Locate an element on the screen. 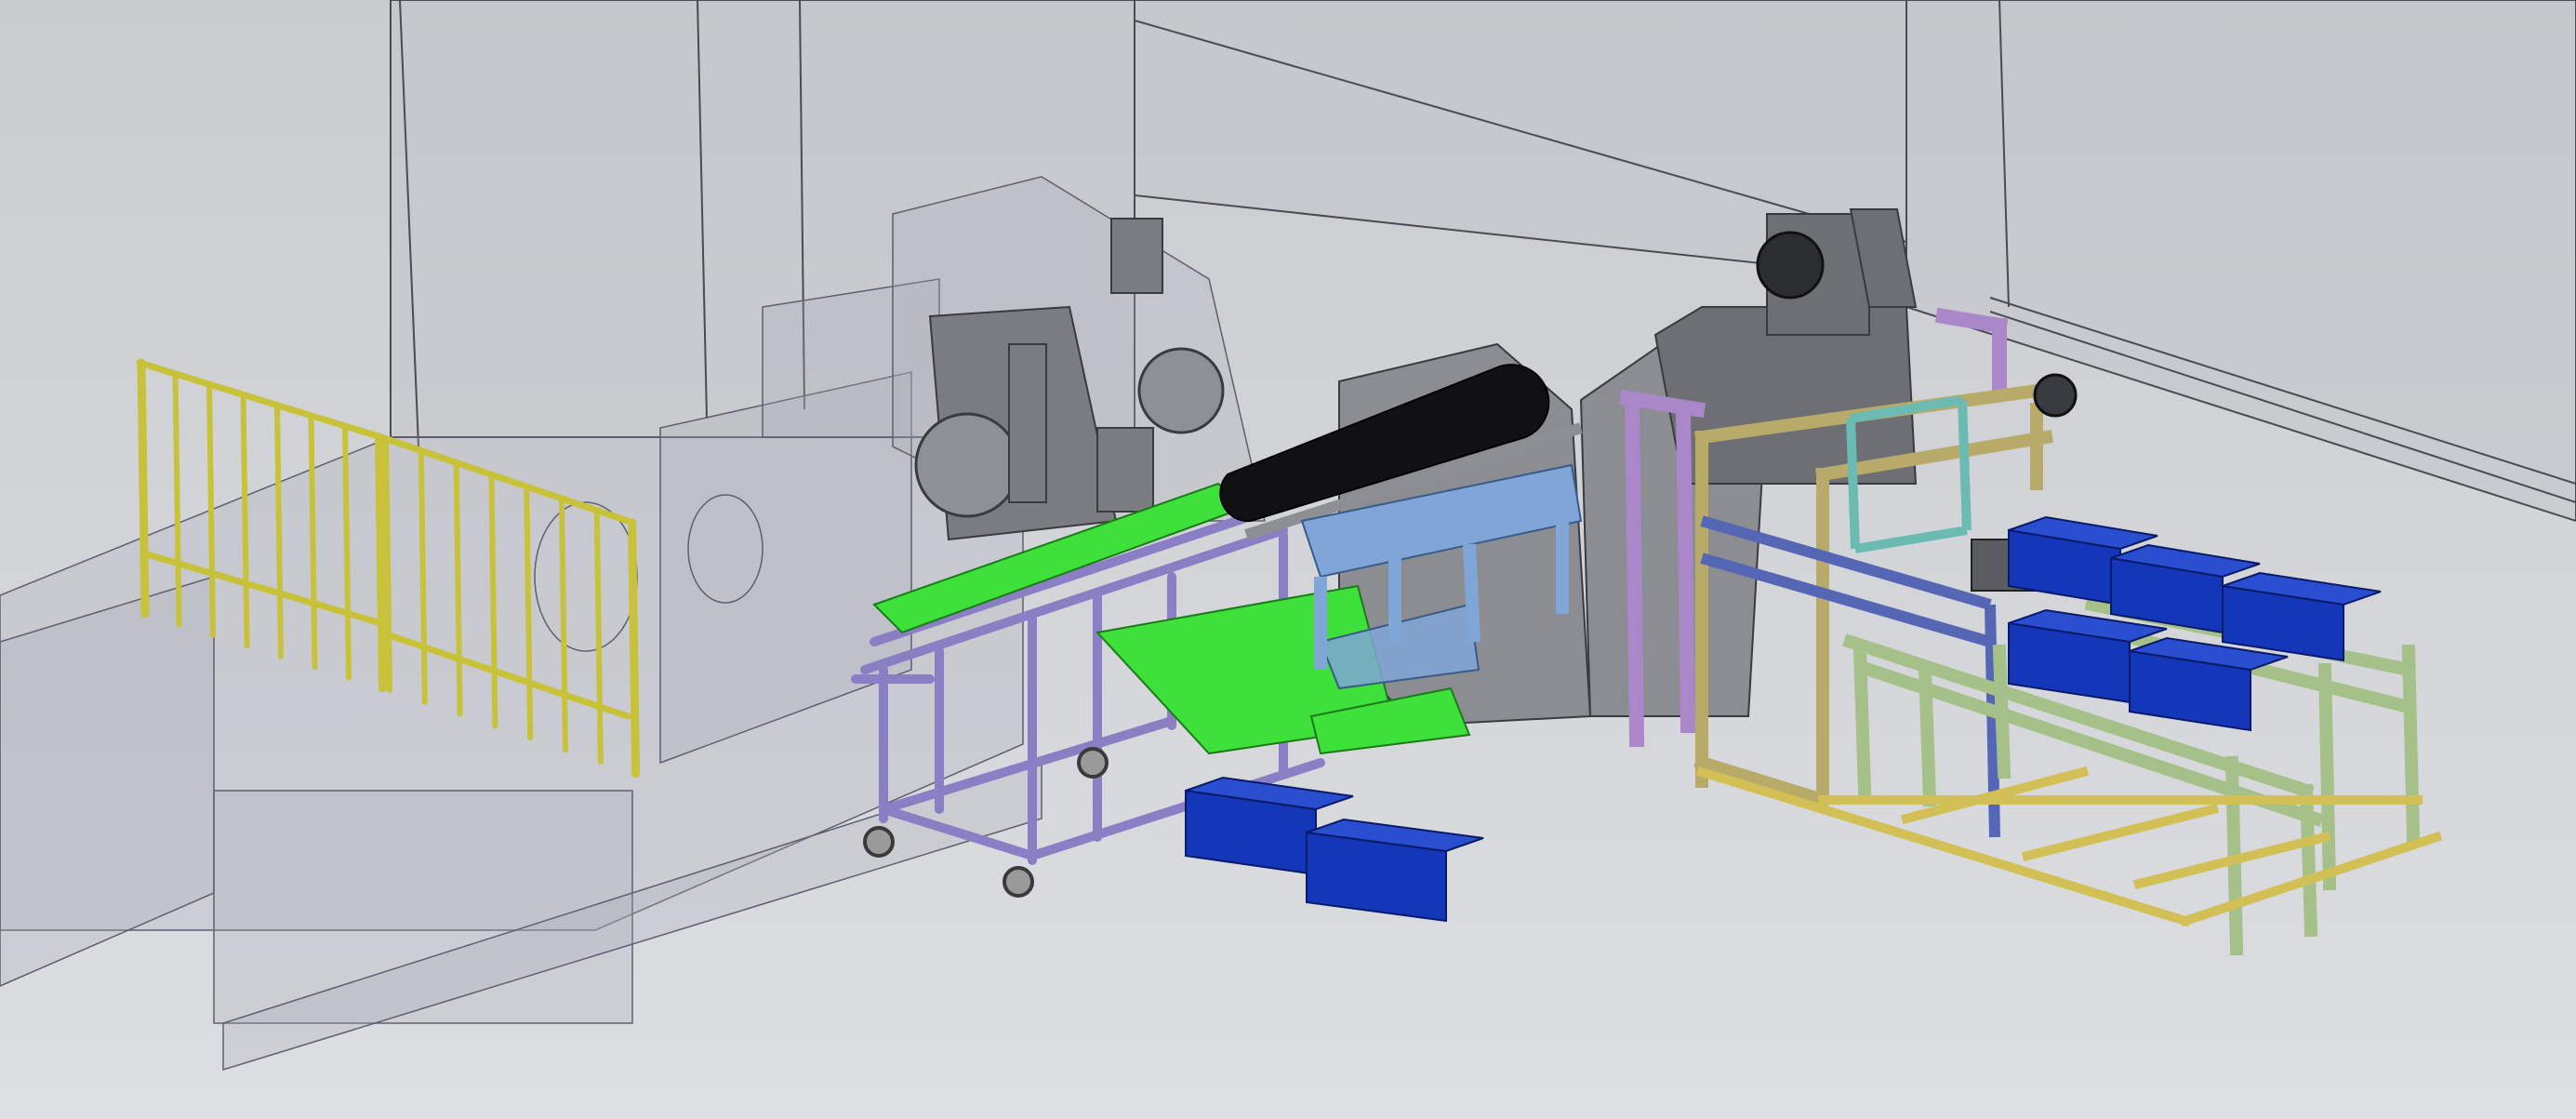 The image size is (2576, 1119). lathe-spindle is located at coordinates (967, 465).